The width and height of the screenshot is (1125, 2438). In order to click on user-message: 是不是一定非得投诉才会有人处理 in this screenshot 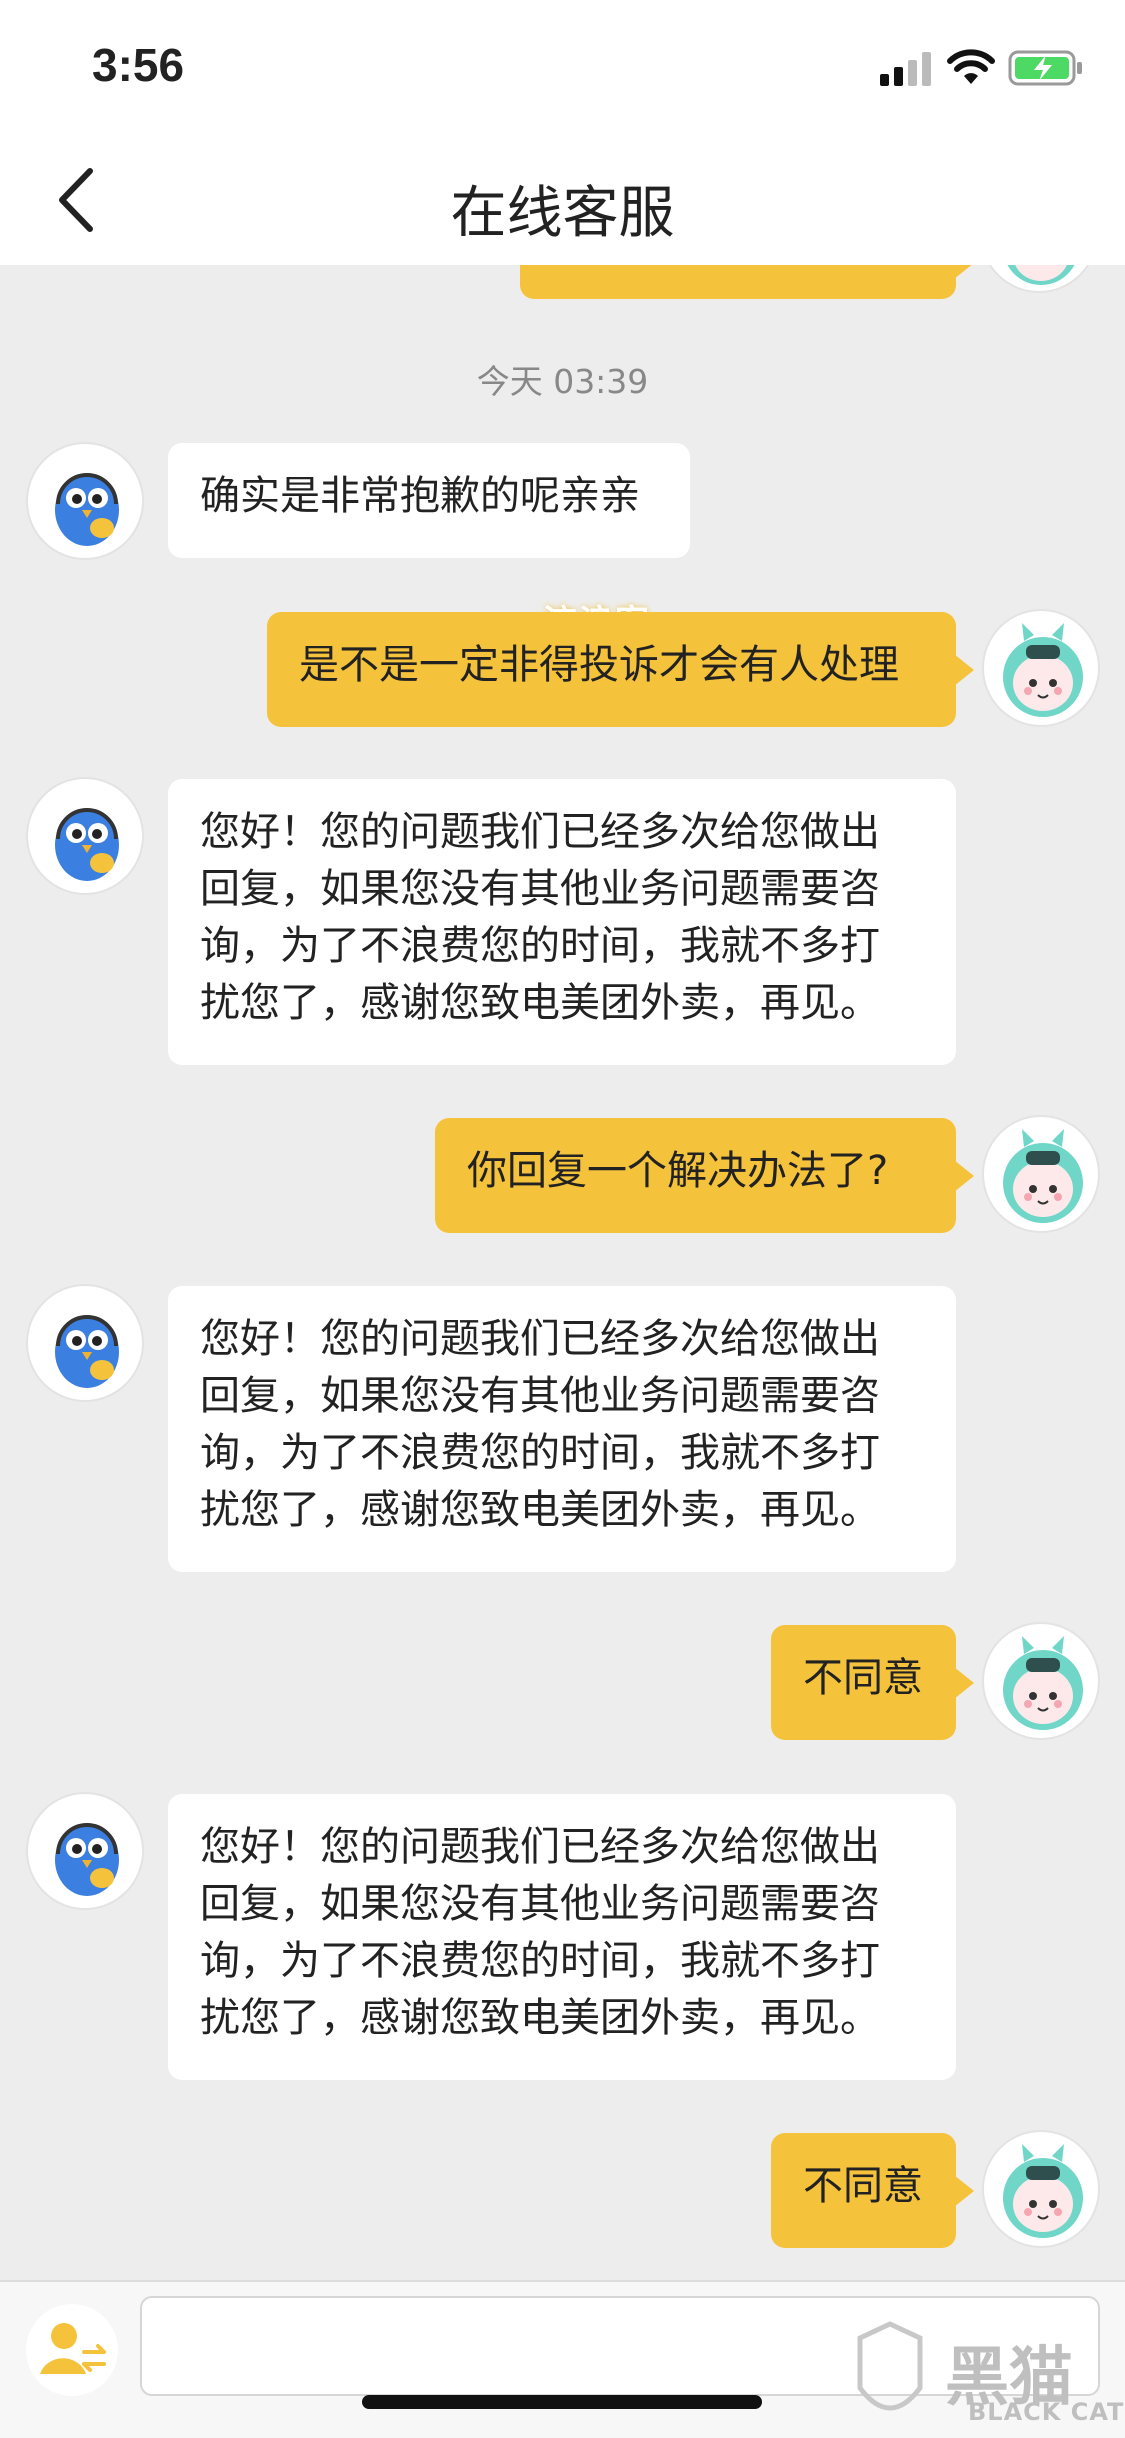, I will do `click(620, 669)`.